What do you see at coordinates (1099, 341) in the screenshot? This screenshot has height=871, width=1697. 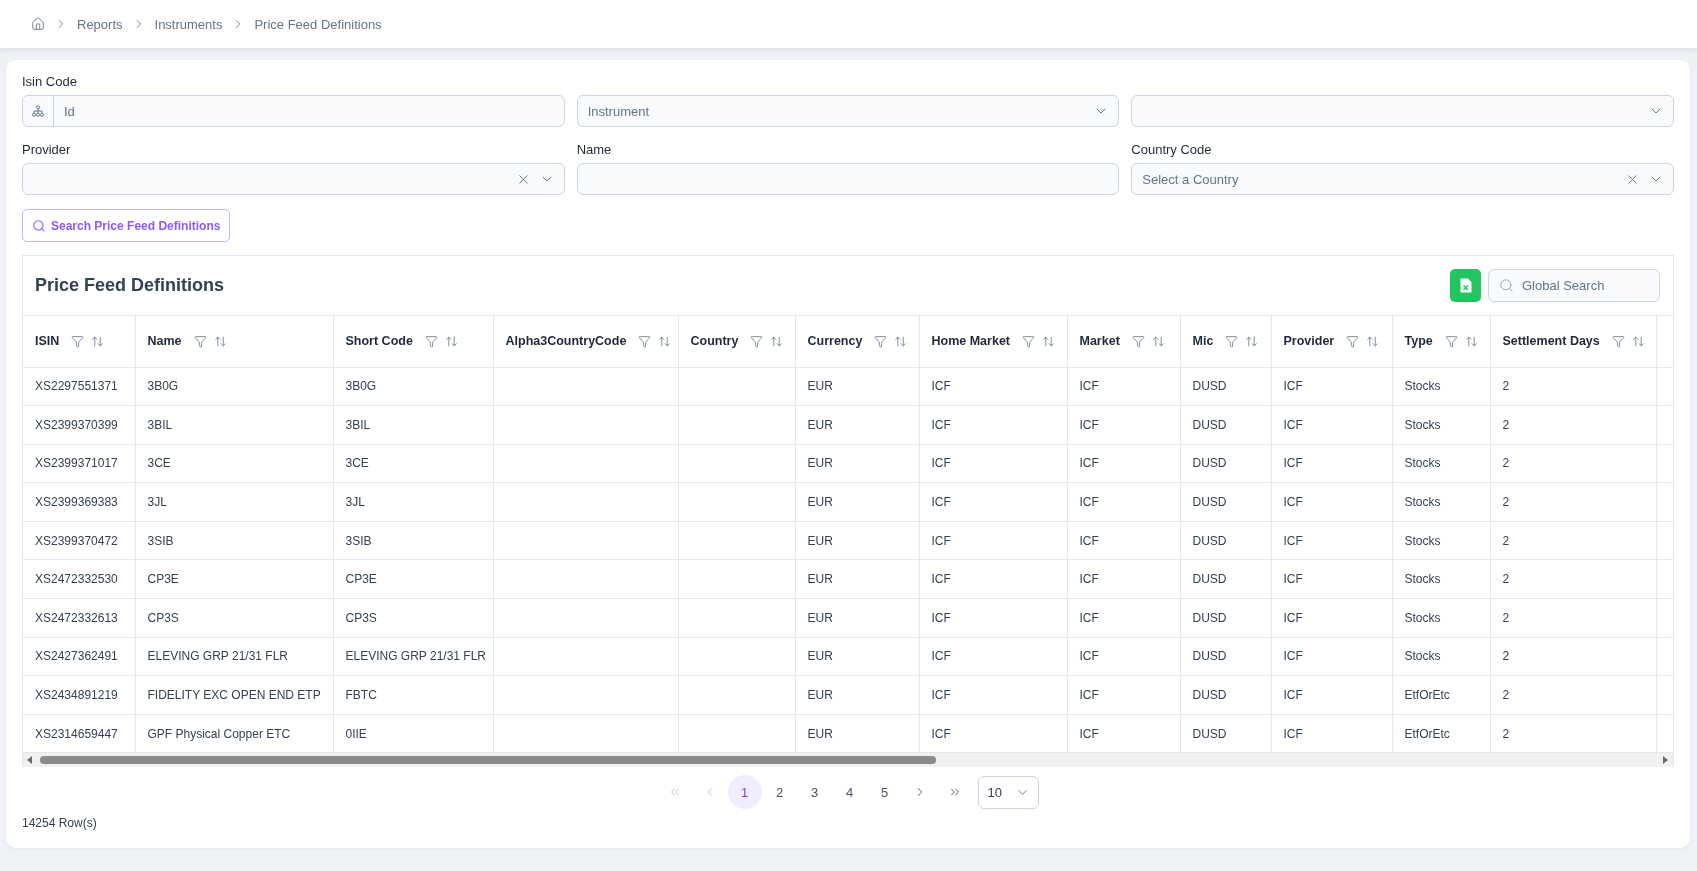 I see `column-header: Market` at bounding box center [1099, 341].